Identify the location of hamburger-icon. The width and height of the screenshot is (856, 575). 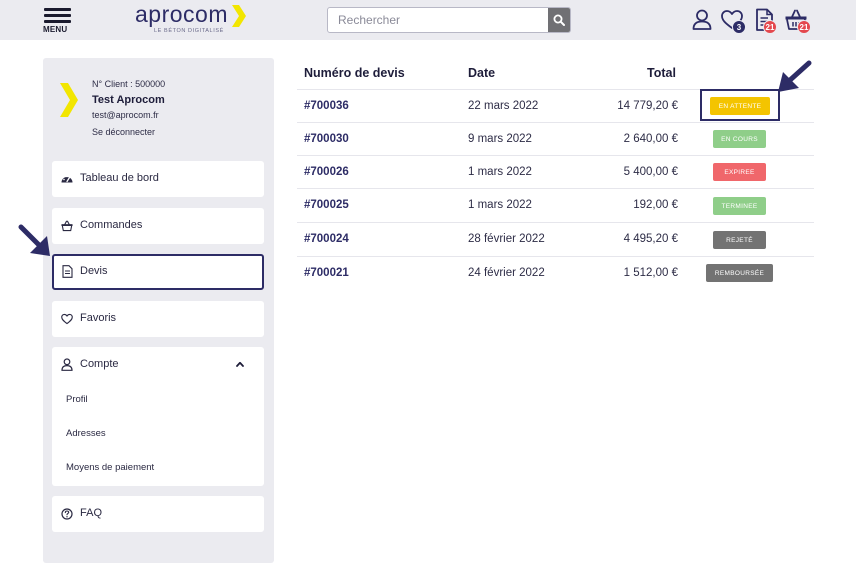
(57, 9).